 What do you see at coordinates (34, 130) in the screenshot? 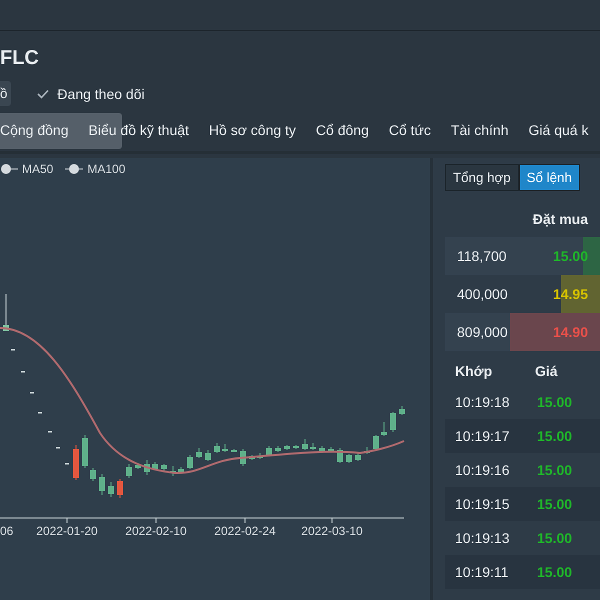
I see `nav-tab: Cộng đồng` at bounding box center [34, 130].